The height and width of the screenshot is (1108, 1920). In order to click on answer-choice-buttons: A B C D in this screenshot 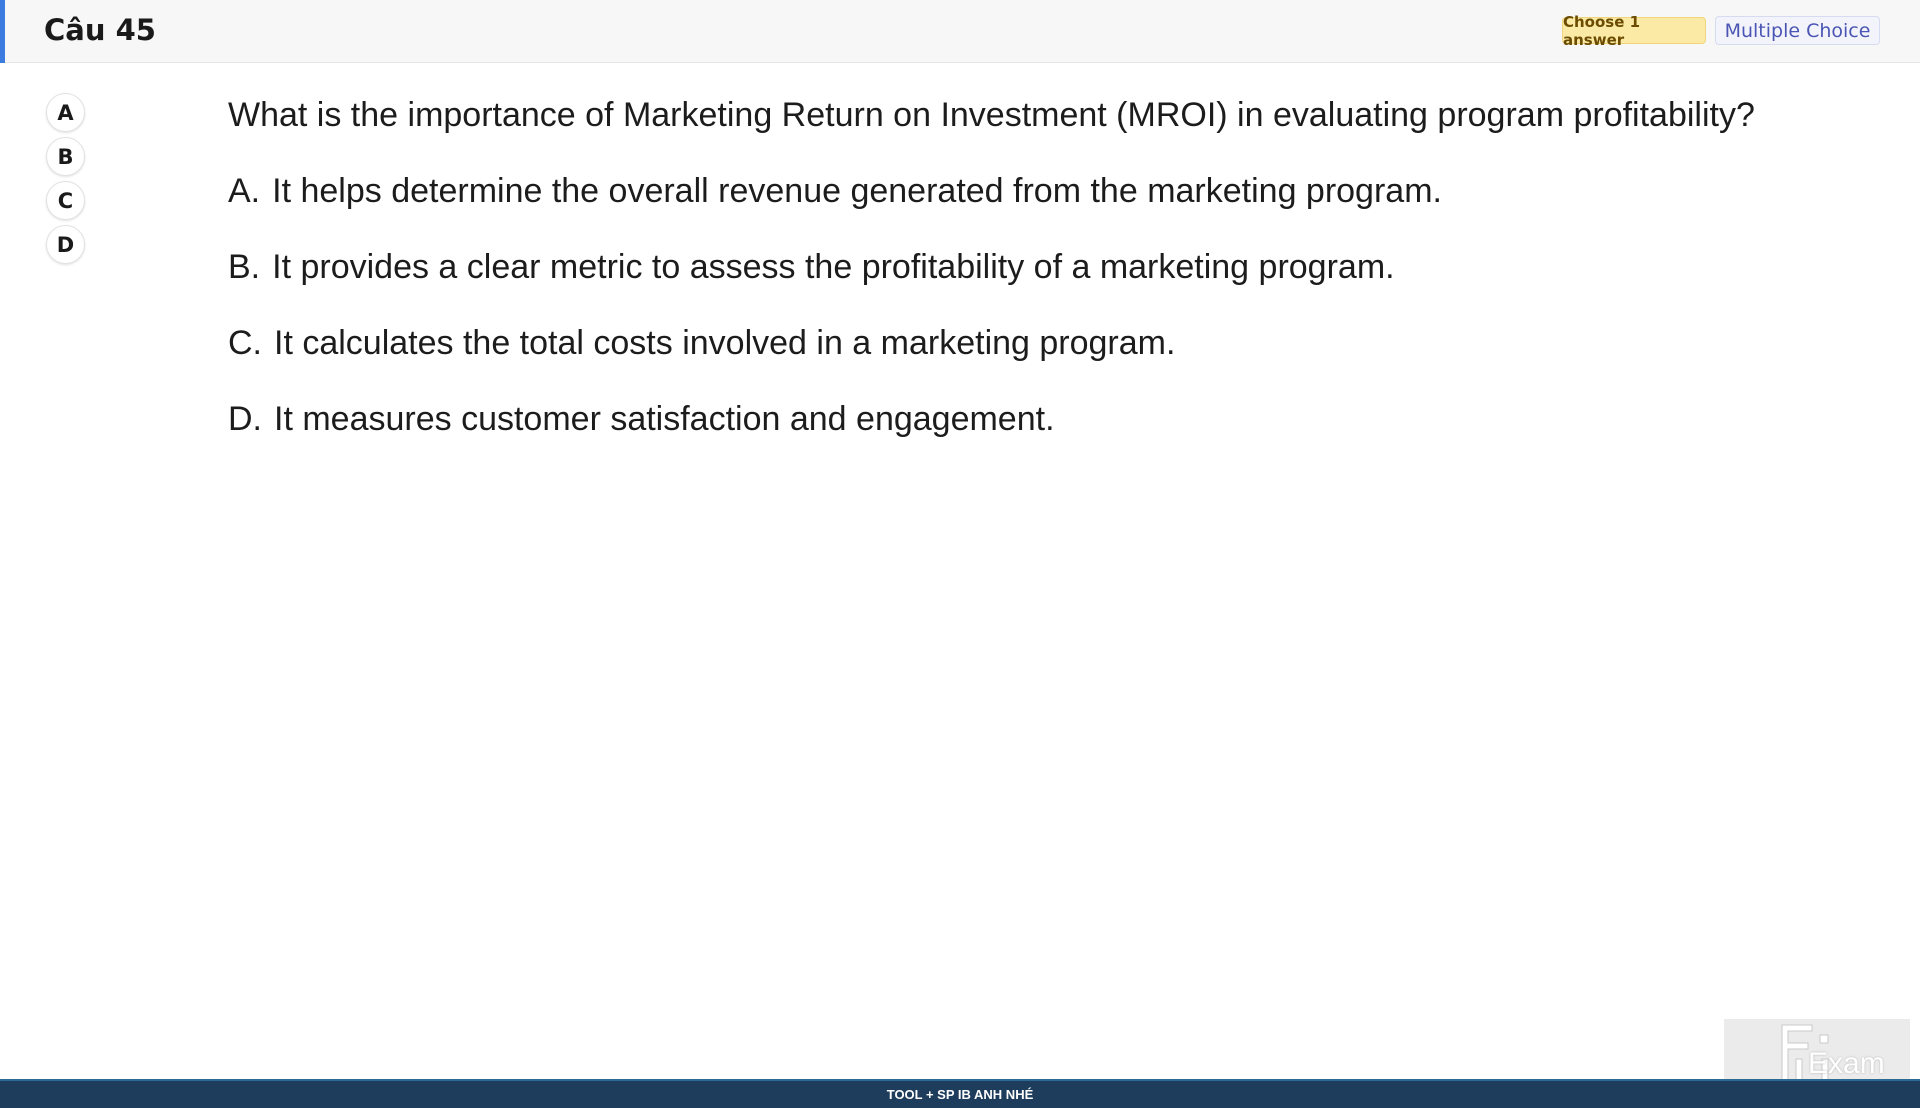, I will do `click(66, 181)`.